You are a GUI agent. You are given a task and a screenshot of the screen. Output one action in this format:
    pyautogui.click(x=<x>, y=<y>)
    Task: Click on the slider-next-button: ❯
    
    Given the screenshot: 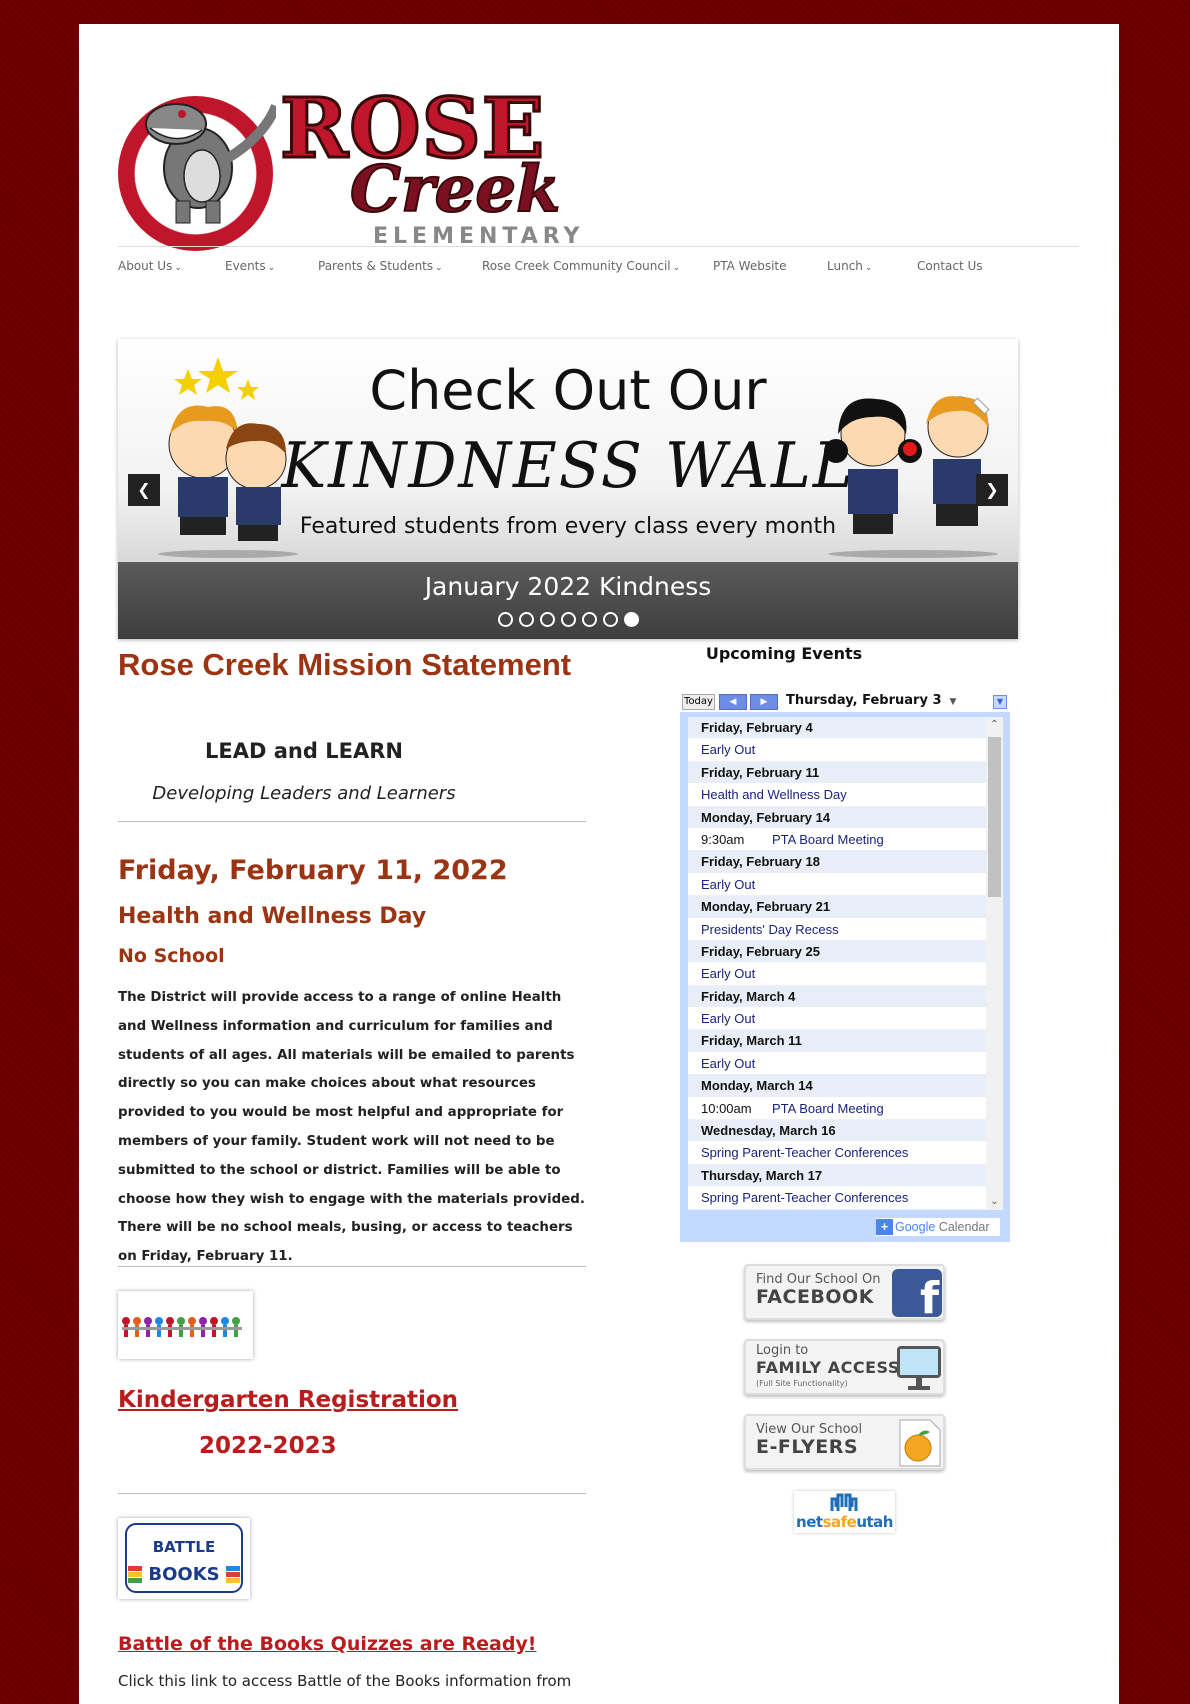 What is the action you would take?
    pyautogui.click(x=992, y=490)
    